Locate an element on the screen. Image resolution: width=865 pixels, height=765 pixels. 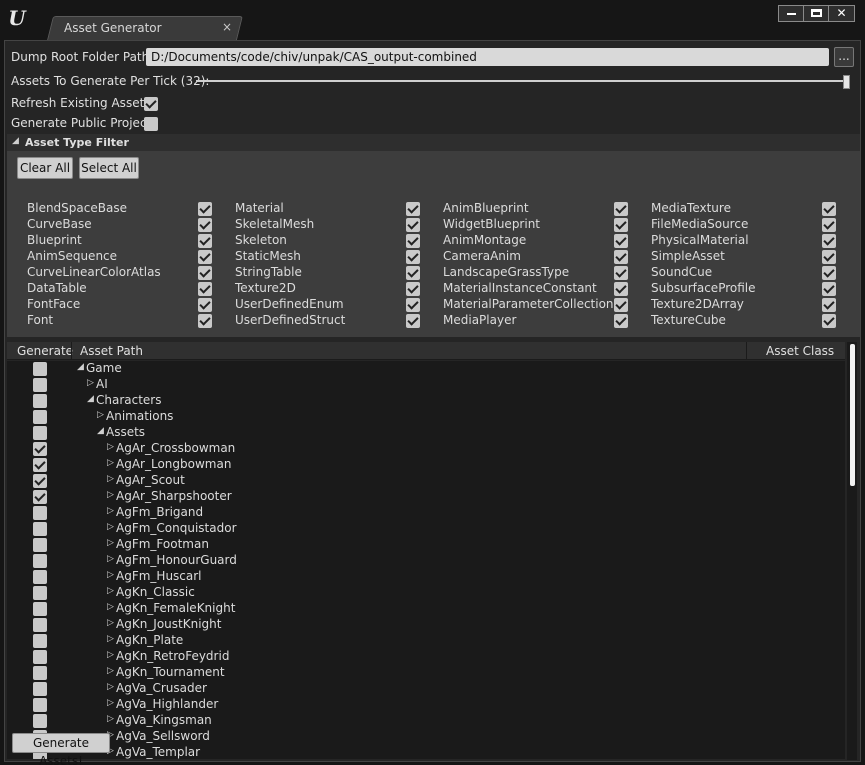
table-row: ▷ AgKn_Tournament is located at coordinates (426, 673).